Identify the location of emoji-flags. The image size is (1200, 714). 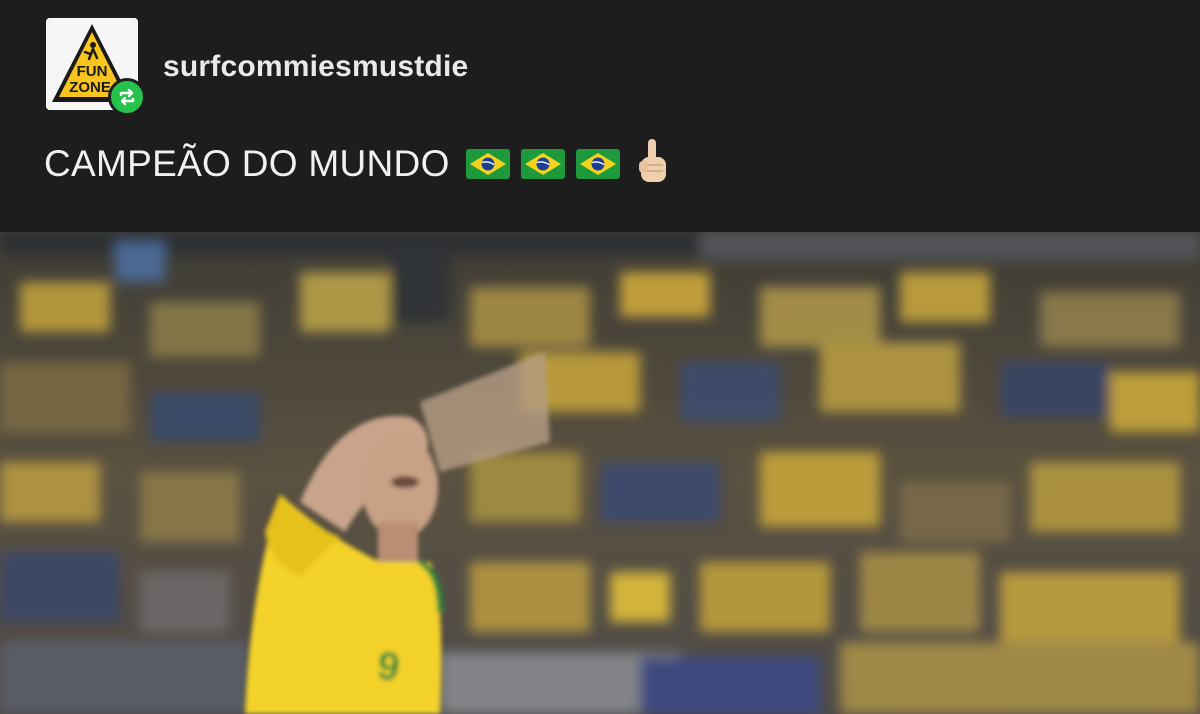
(542, 164).